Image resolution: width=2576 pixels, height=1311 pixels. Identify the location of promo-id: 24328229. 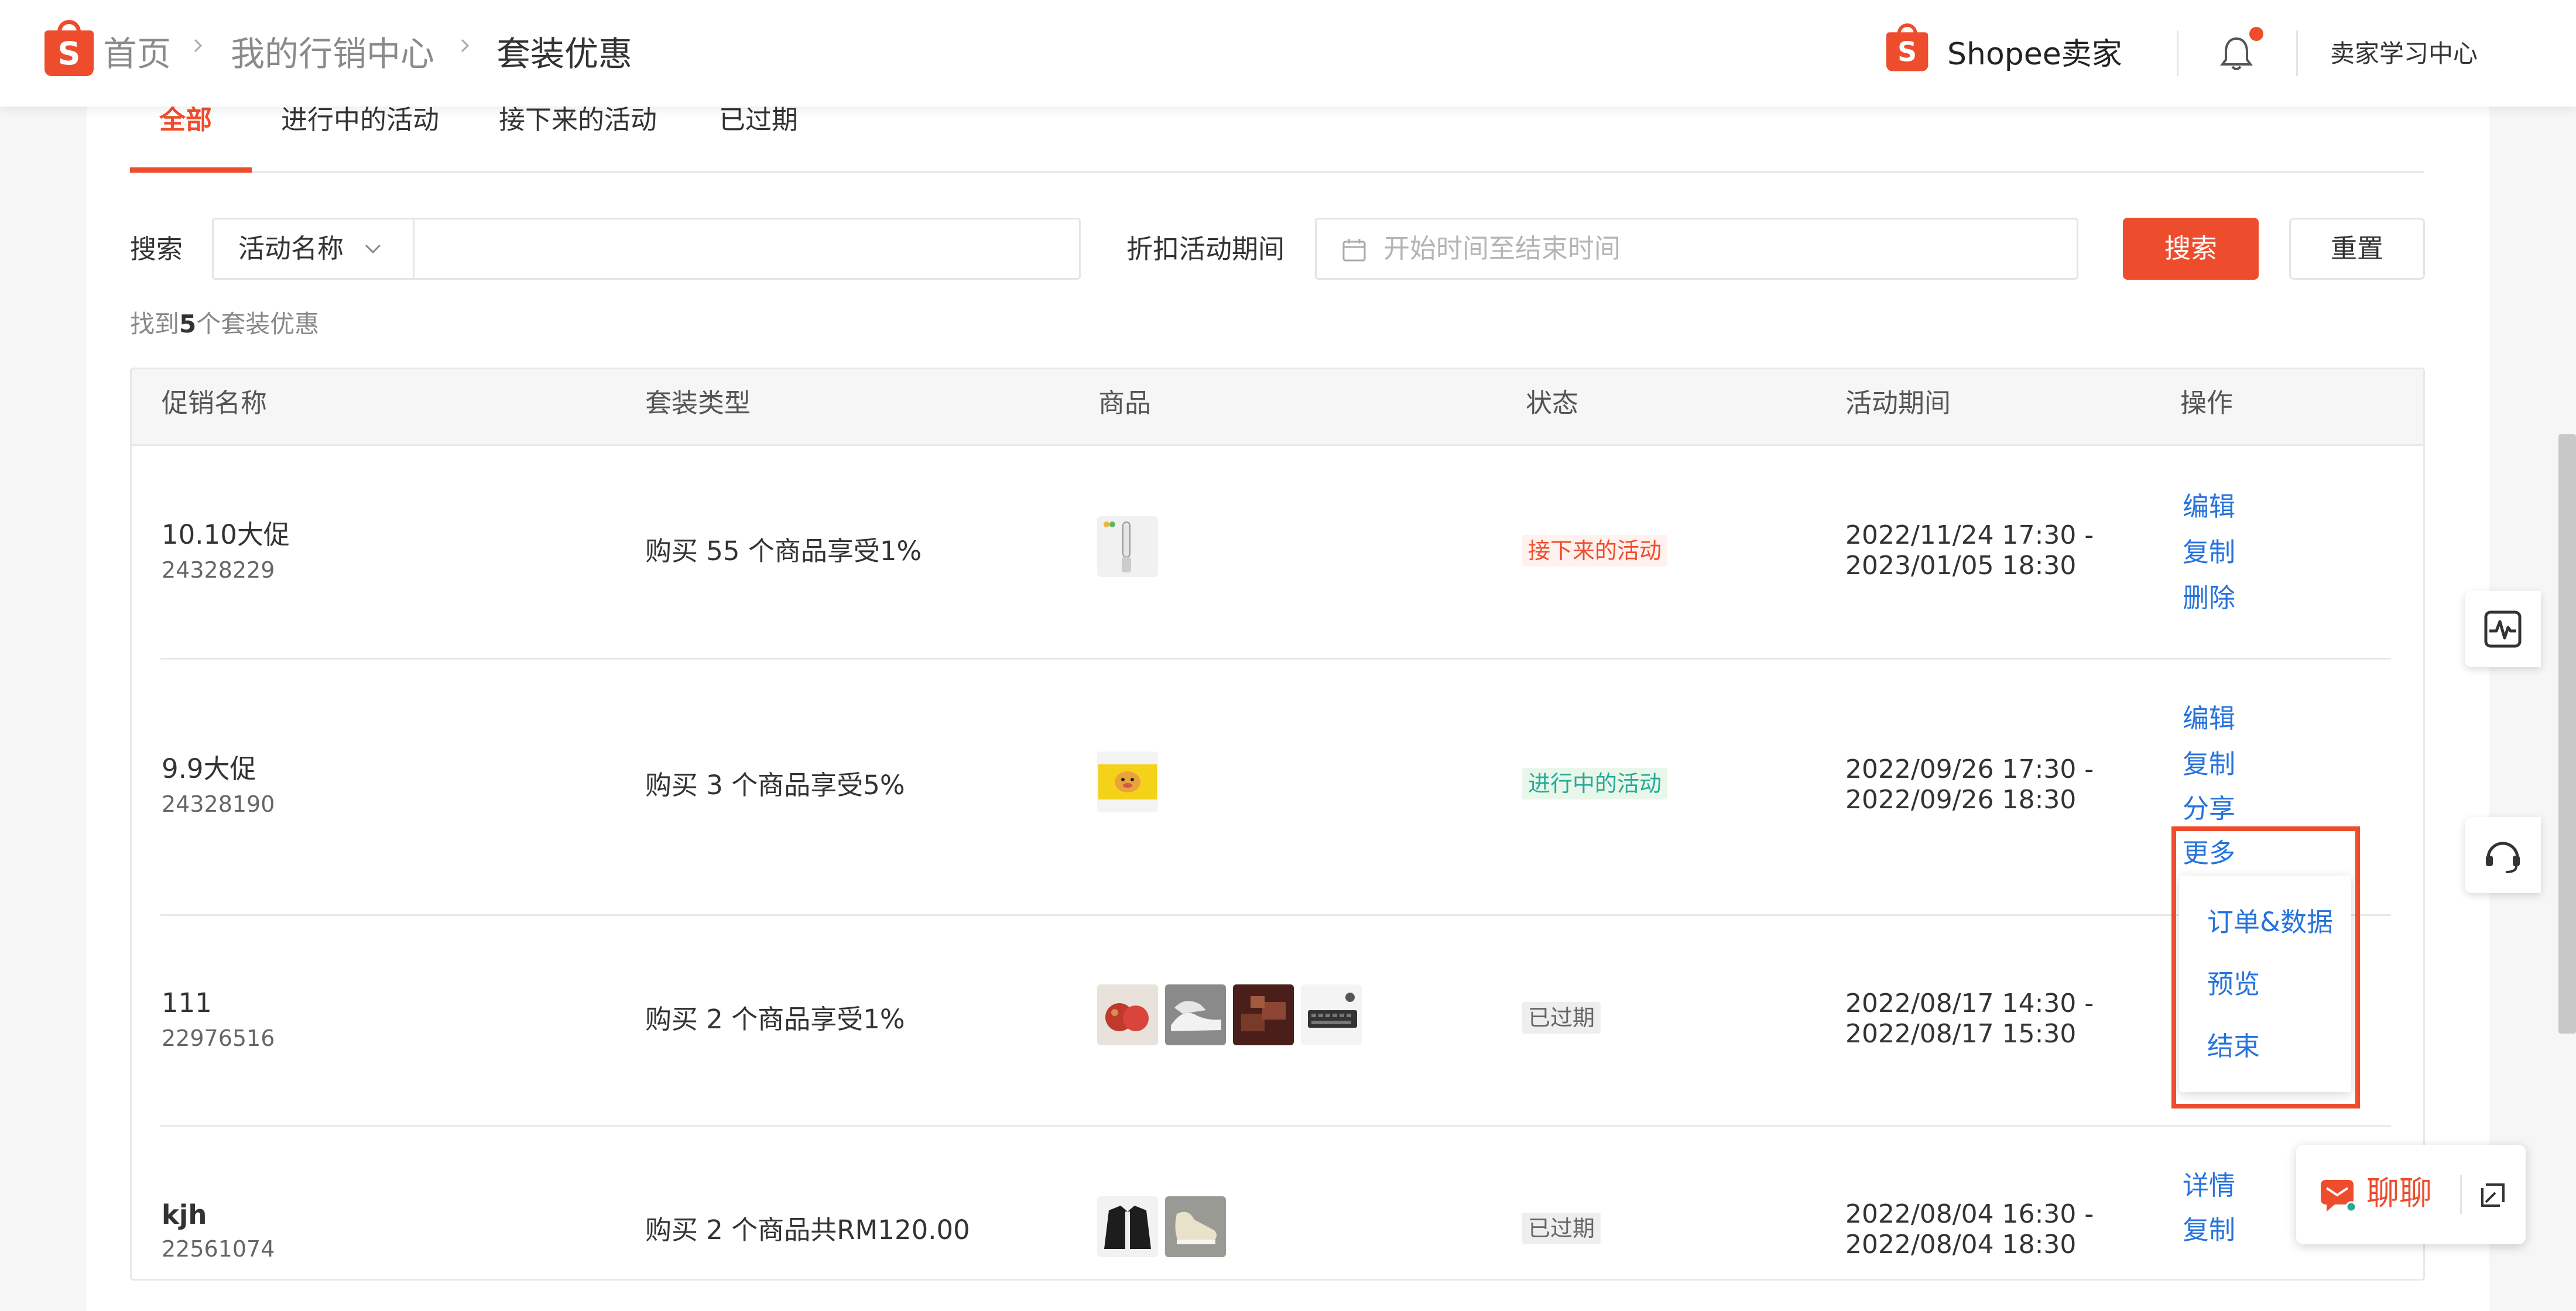
(218, 570).